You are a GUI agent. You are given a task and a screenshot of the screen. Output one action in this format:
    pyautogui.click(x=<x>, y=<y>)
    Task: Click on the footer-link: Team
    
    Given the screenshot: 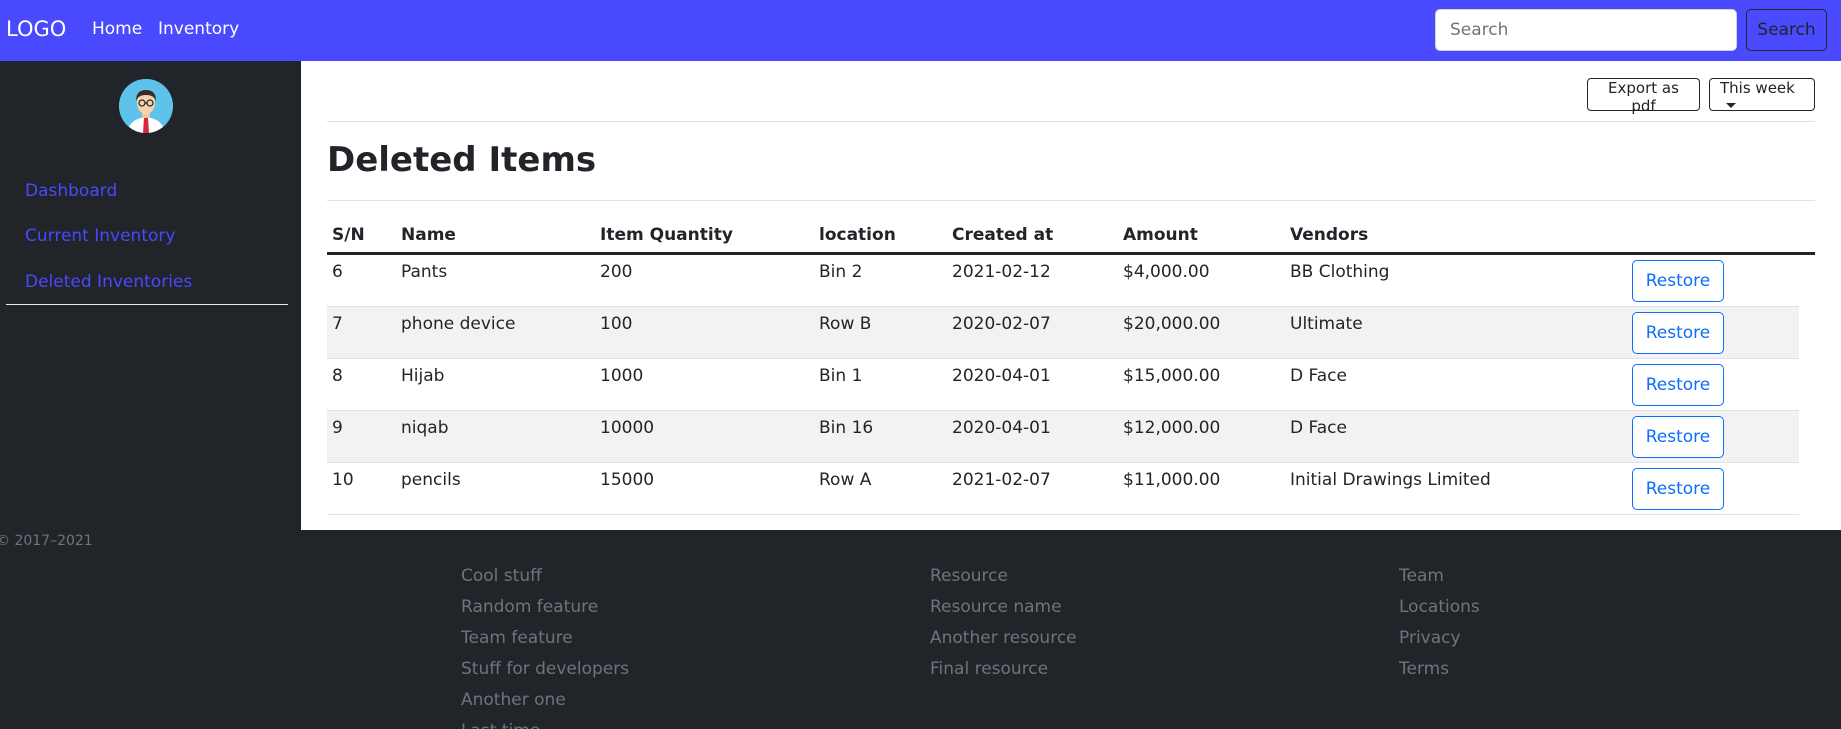 What is the action you would take?
    pyautogui.click(x=1439, y=581)
    